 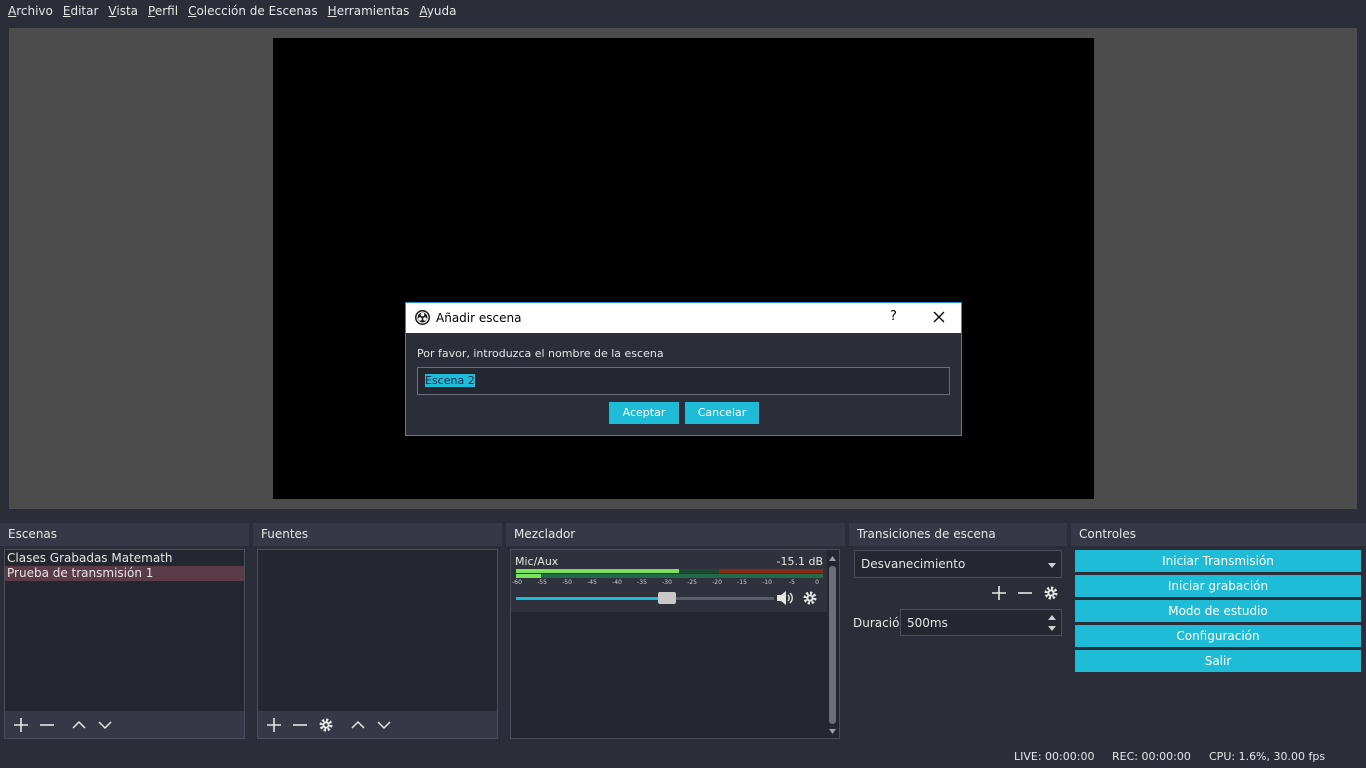 What do you see at coordinates (123, 11) in the screenshot?
I see `menu-vista: Vista` at bounding box center [123, 11].